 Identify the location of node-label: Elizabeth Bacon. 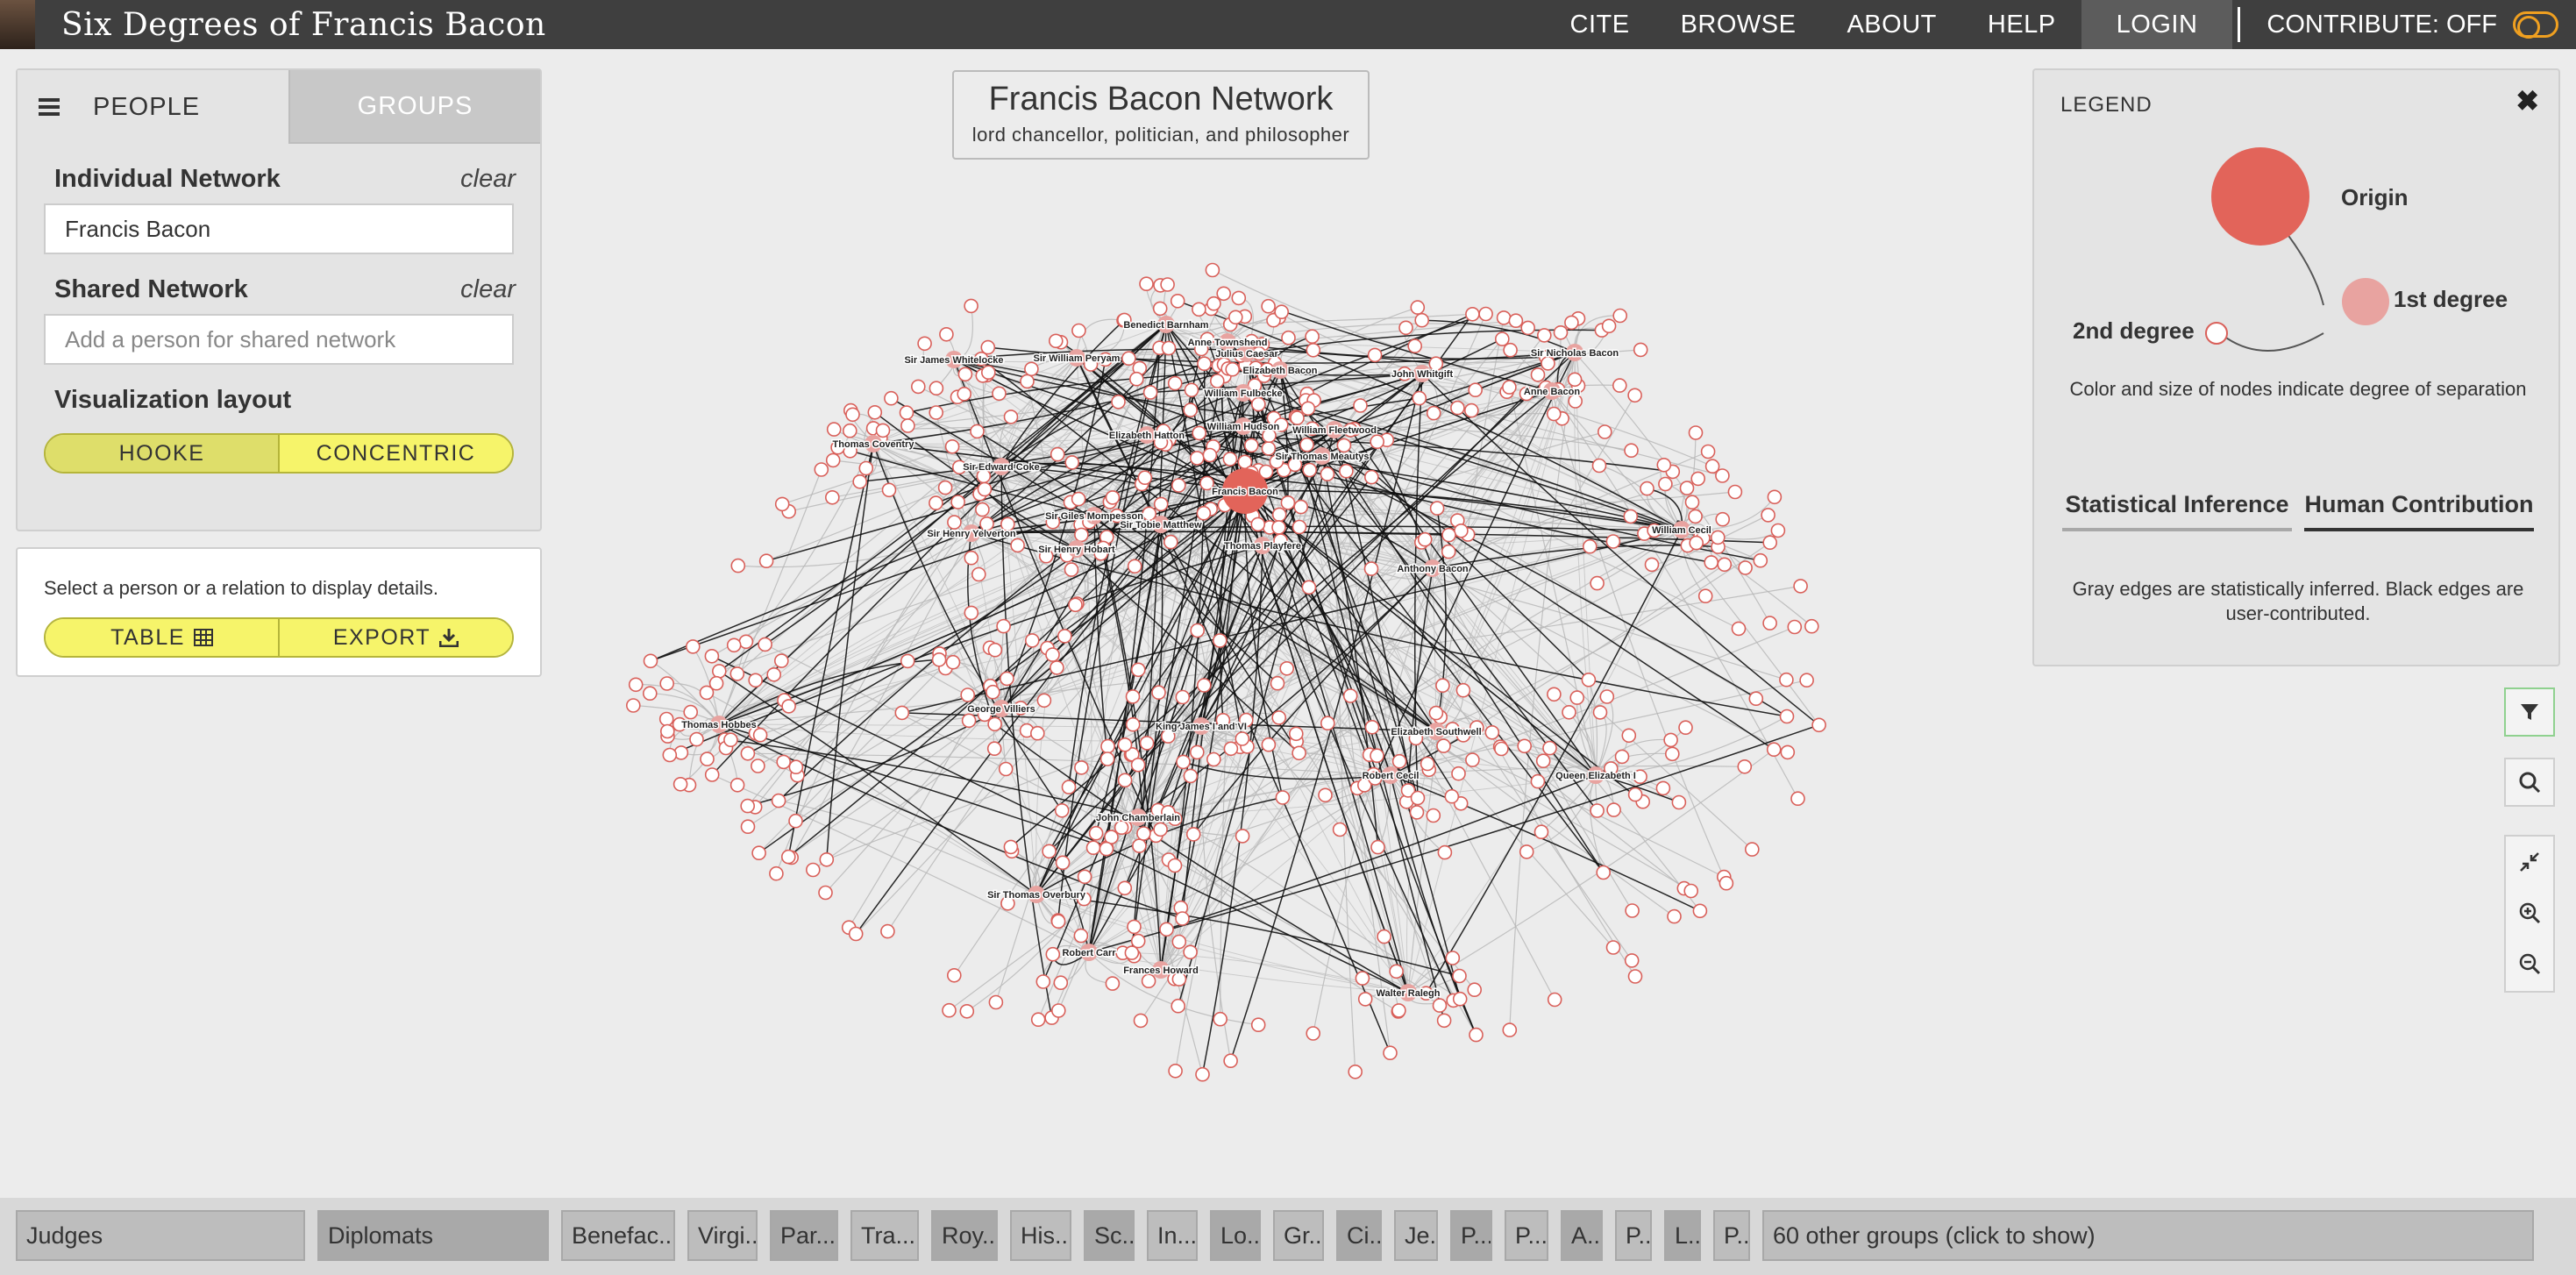
(1280, 371).